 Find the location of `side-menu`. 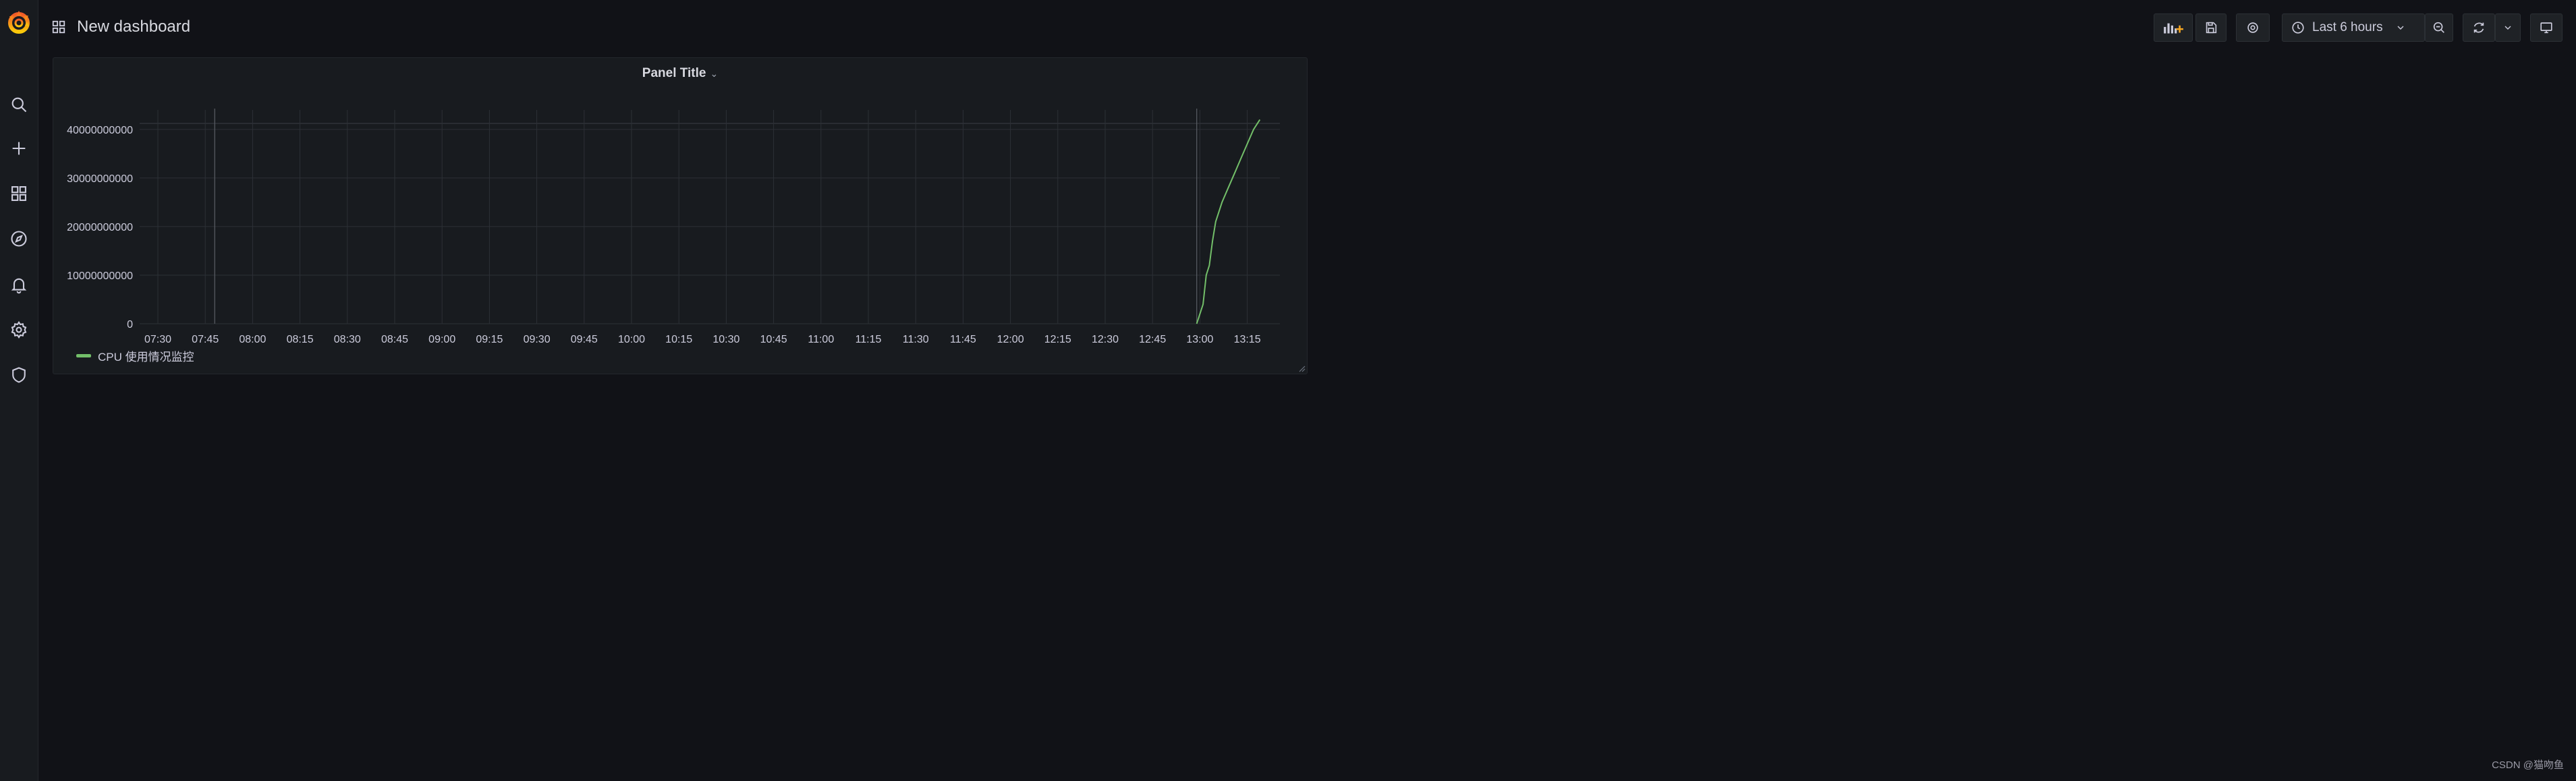

side-menu is located at coordinates (19, 390).